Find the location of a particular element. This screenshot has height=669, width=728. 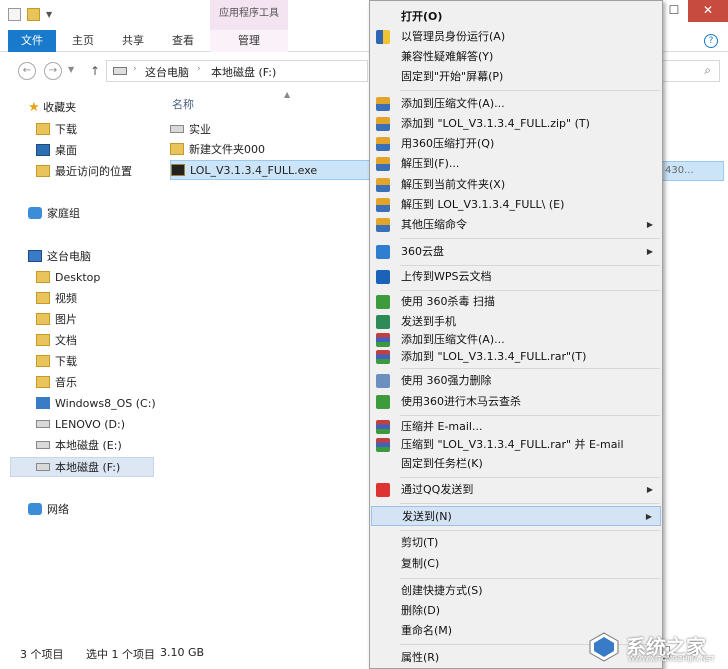

nav-this-pc: 这台电脑 is located at coordinates (59, 257).